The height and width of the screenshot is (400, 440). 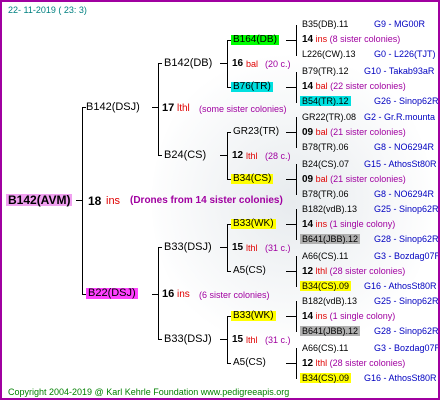 What do you see at coordinates (329, 117) in the screenshot?
I see `g4-queen: GR22(TR).08` at bounding box center [329, 117].